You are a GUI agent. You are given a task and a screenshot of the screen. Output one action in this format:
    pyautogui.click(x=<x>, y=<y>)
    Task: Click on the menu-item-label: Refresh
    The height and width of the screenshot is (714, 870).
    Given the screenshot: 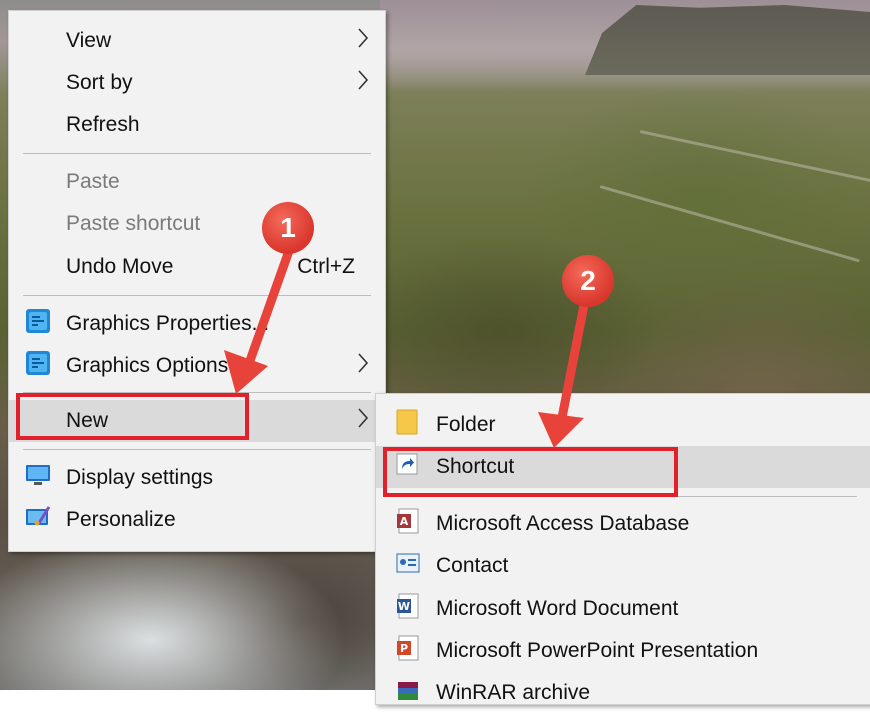 What is the action you would take?
    pyautogui.click(x=103, y=124)
    